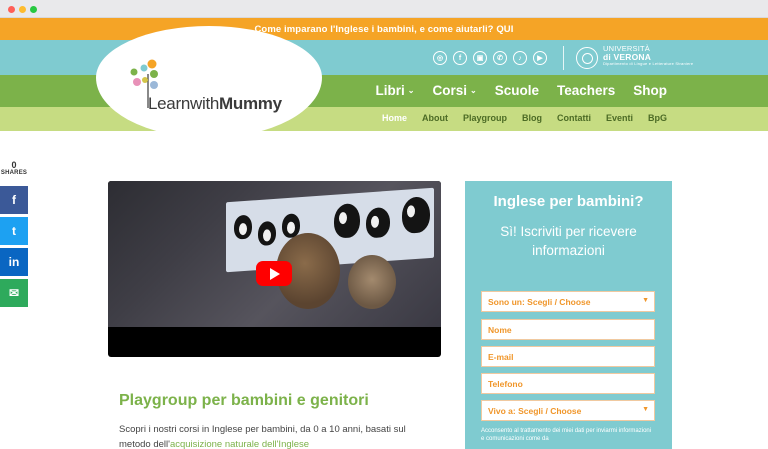 This screenshot has width=768, height=449. I want to click on logo-word-learn: Learn, so click(169, 103).